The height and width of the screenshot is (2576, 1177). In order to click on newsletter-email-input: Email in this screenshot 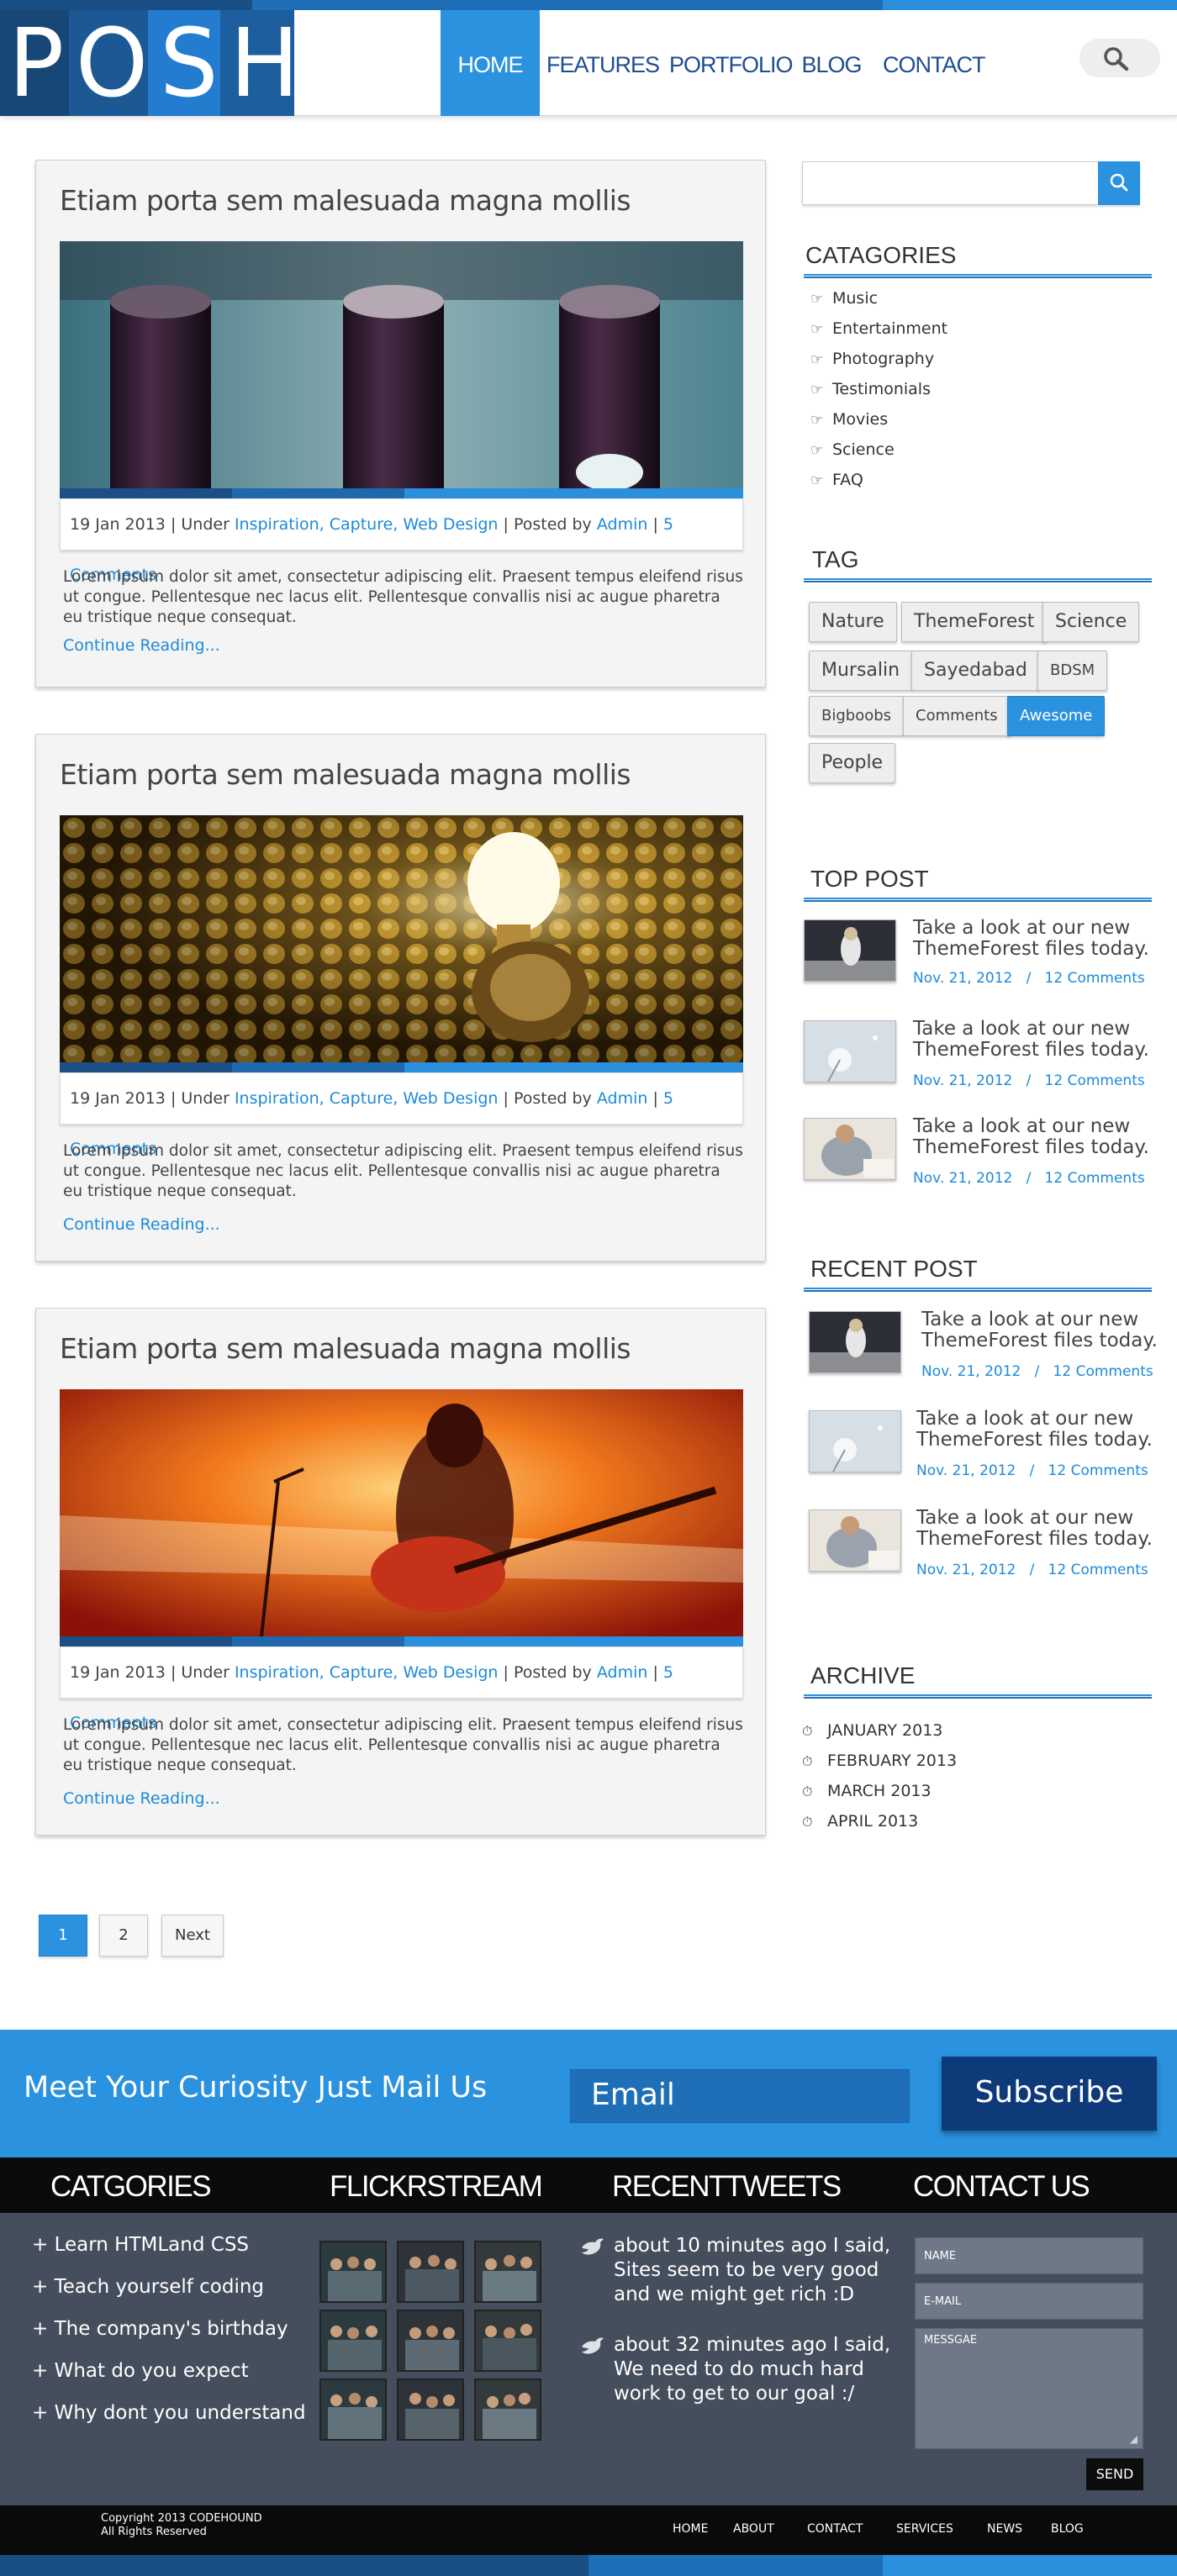, I will do `click(740, 2096)`.